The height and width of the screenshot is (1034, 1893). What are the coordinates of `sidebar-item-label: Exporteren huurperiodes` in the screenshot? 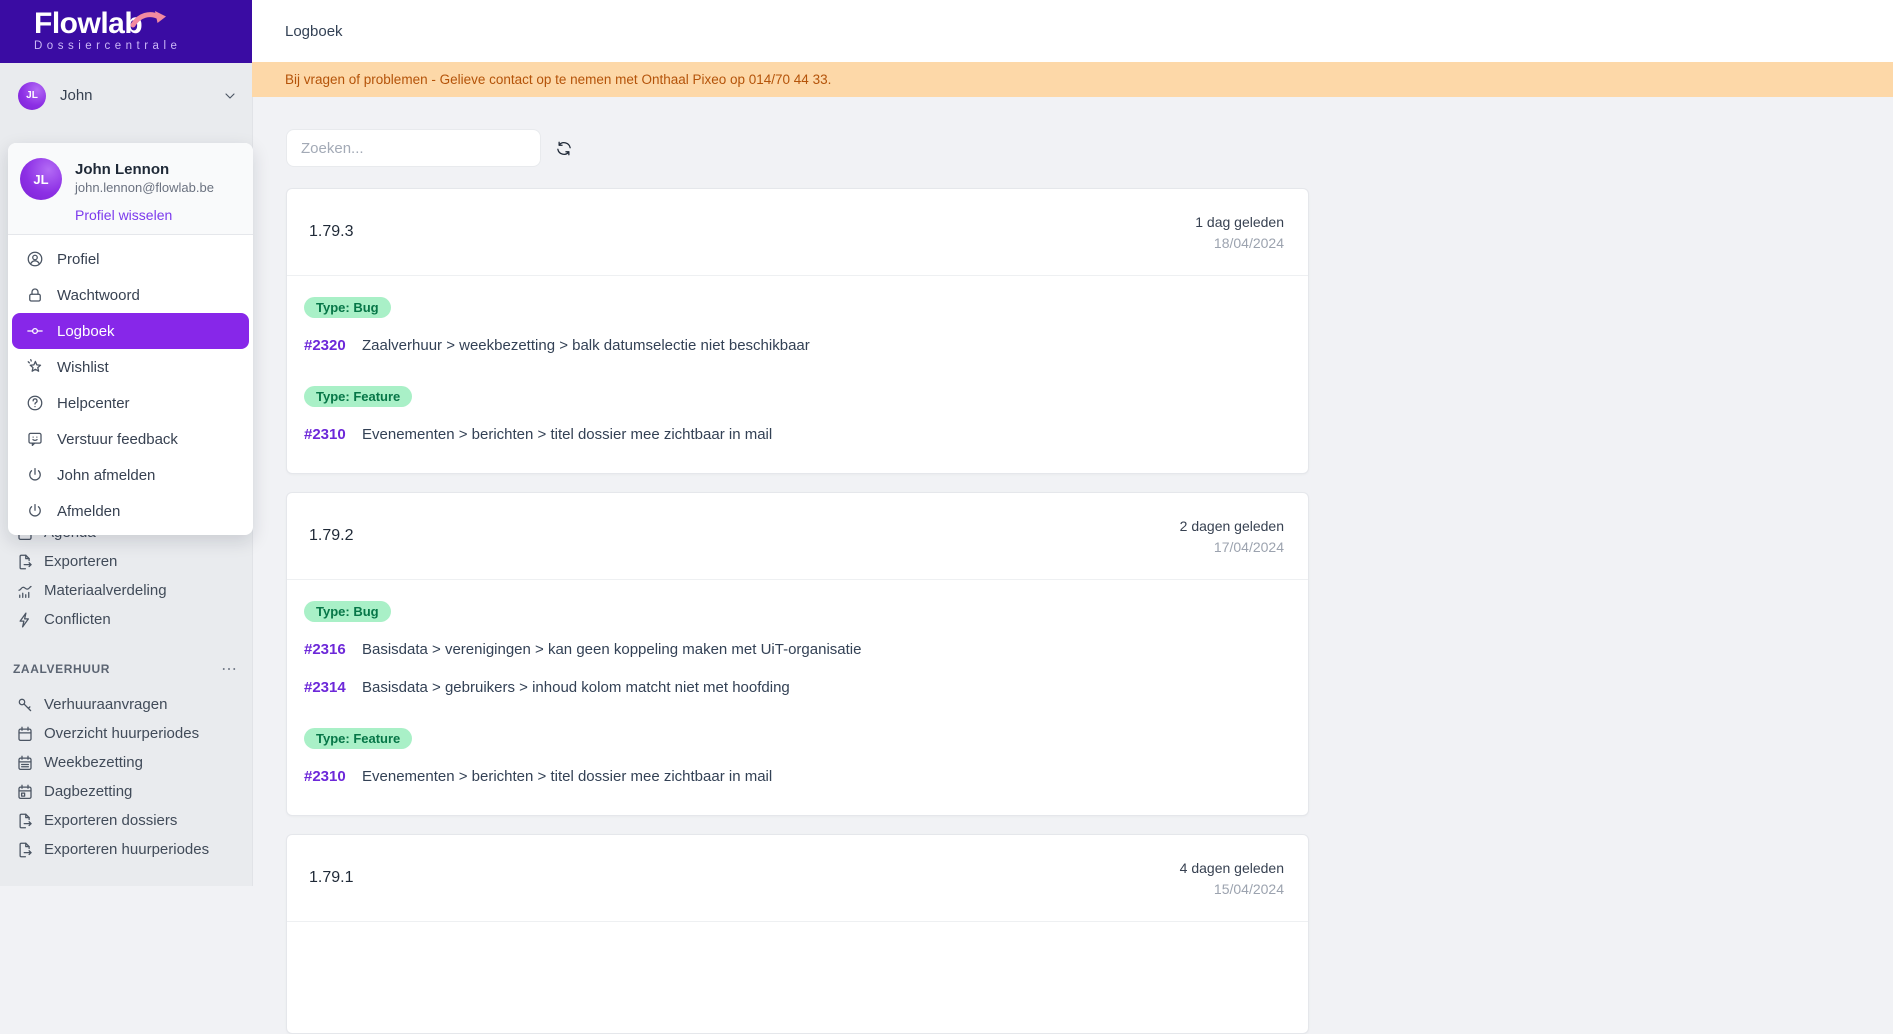 It's located at (127, 849).